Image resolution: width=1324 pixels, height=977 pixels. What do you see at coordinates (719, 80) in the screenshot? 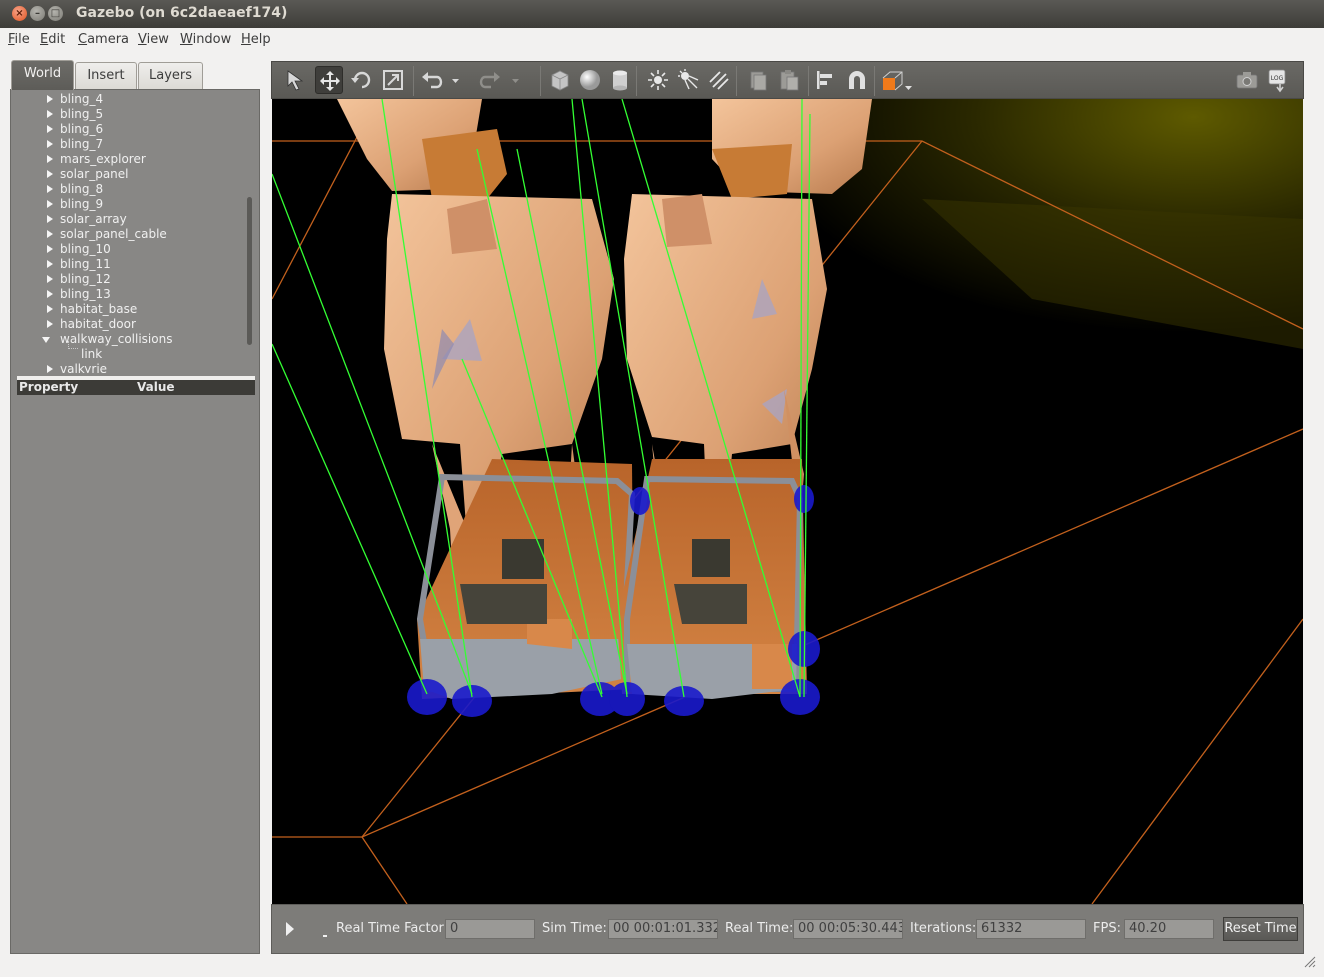
I see `directional-light-icon` at bounding box center [719, 80].